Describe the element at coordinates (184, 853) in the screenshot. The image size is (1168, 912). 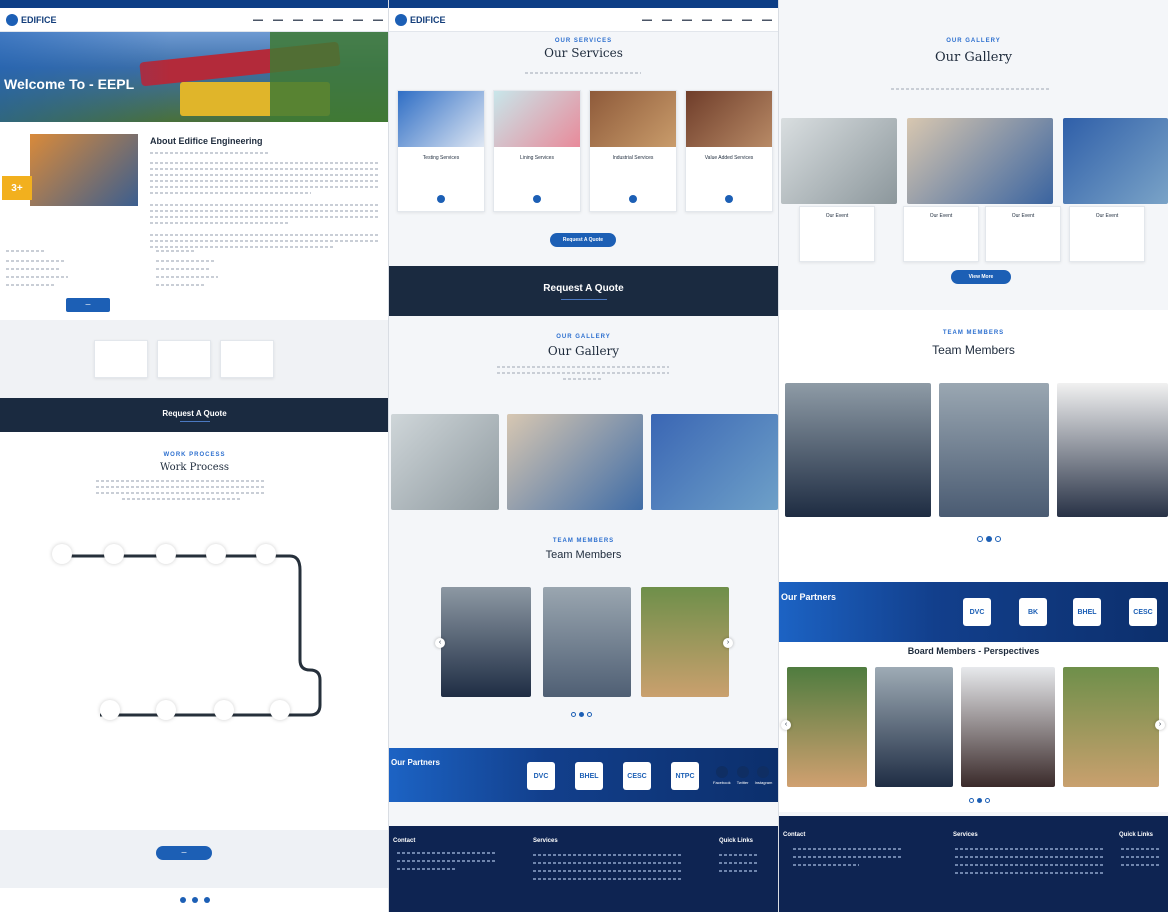
I see `get-in-touch-button: —` at that location.